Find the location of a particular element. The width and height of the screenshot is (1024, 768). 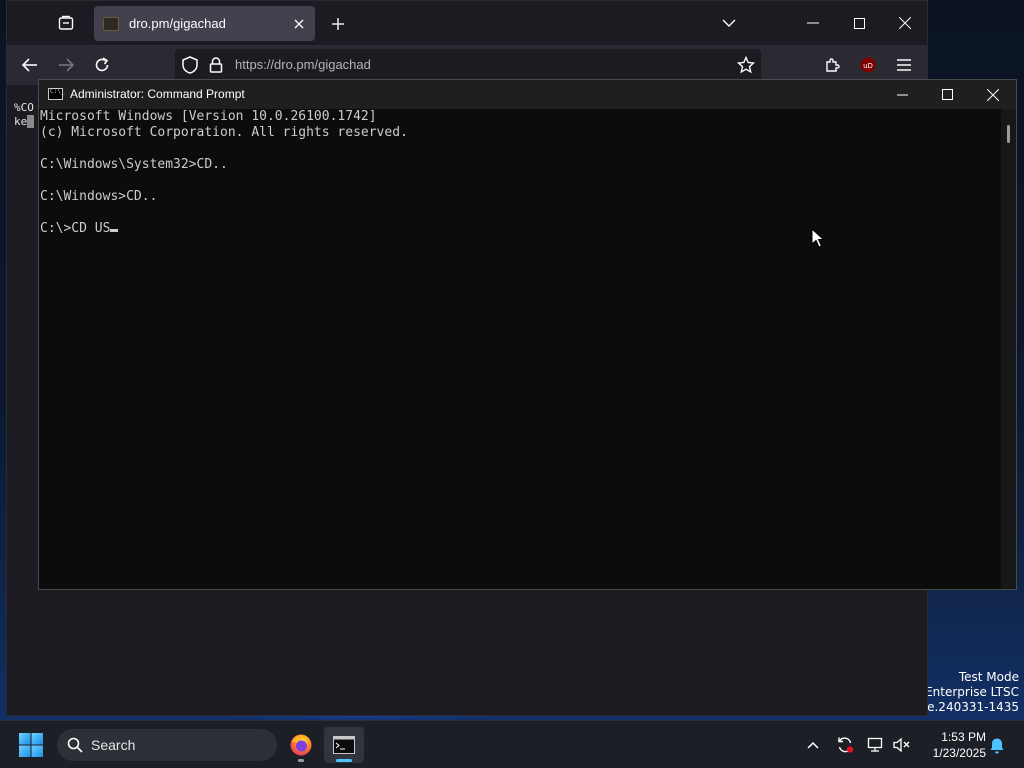

cmd-scrollbar-thumb is located at coordinates (1008, 134).